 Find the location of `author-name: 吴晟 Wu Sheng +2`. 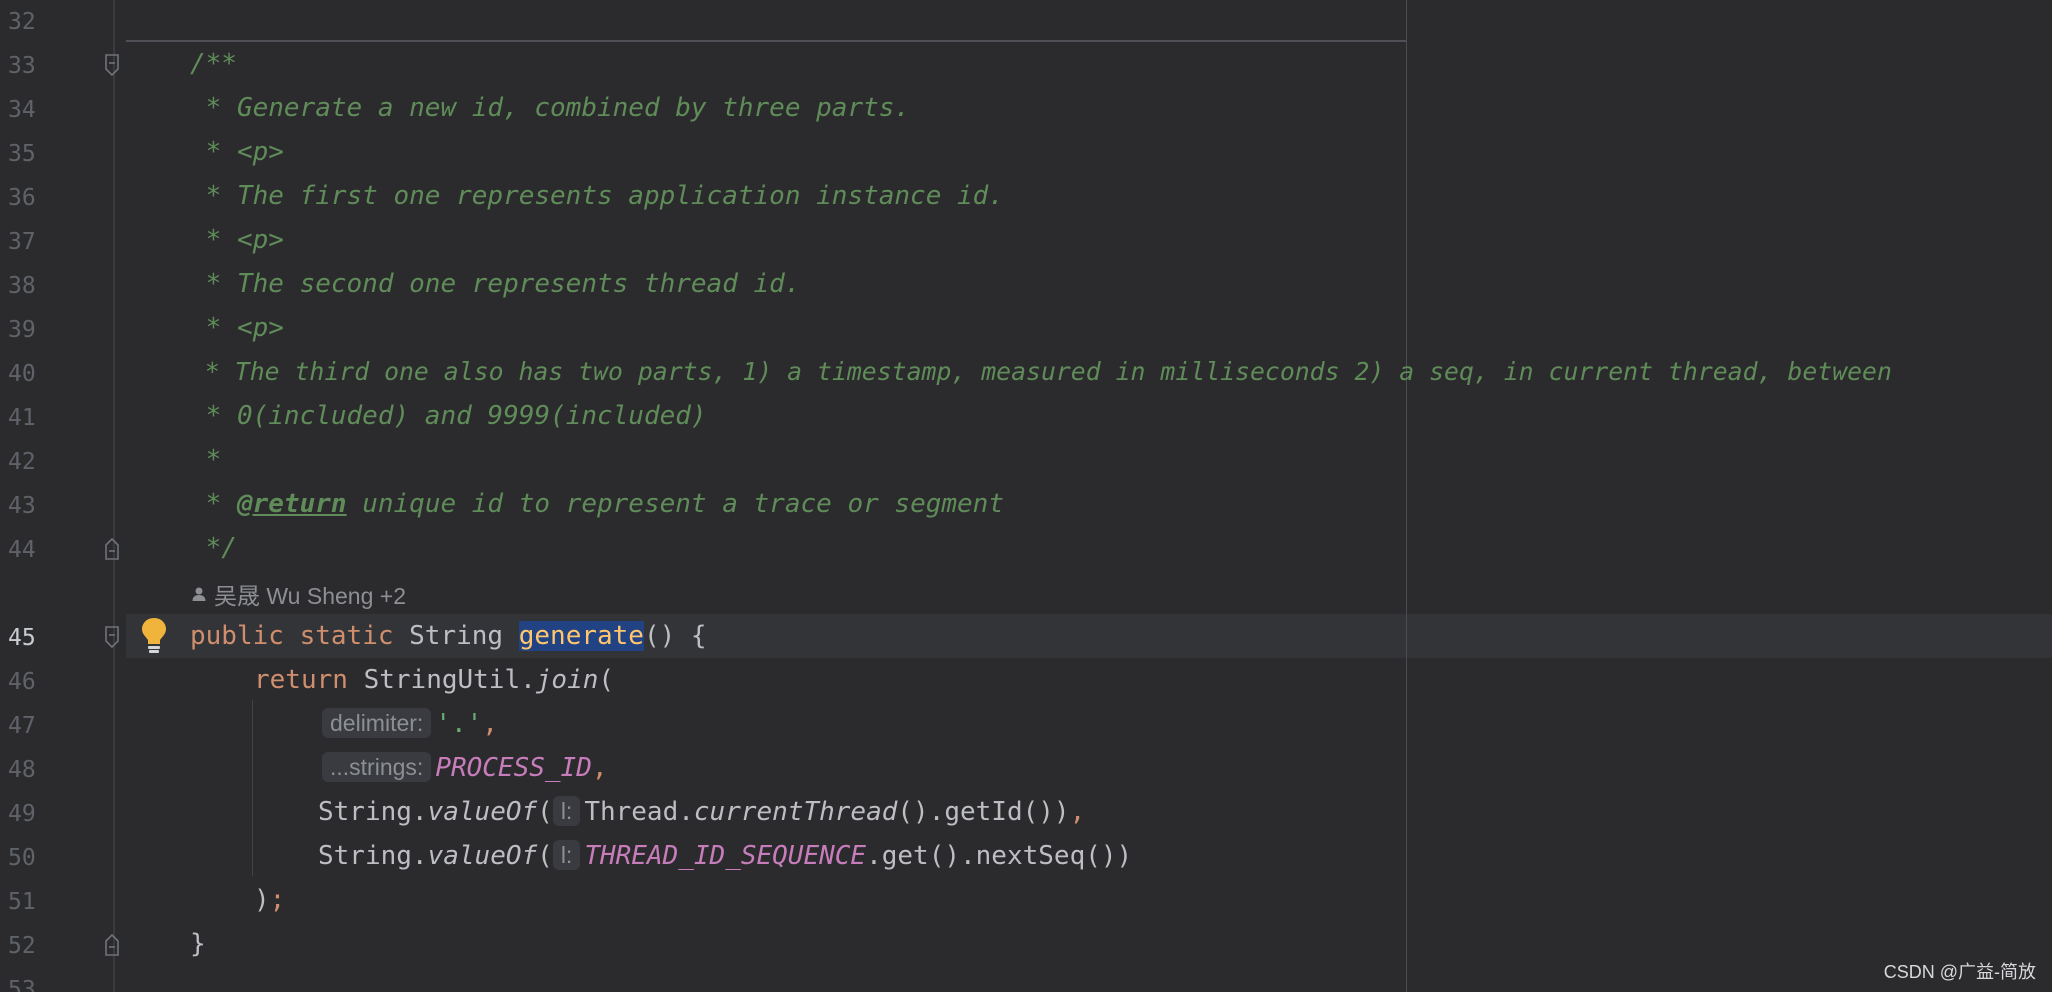

author-name: 吴晟 Wu Sheng +2 is located at coordinates (310, 596).